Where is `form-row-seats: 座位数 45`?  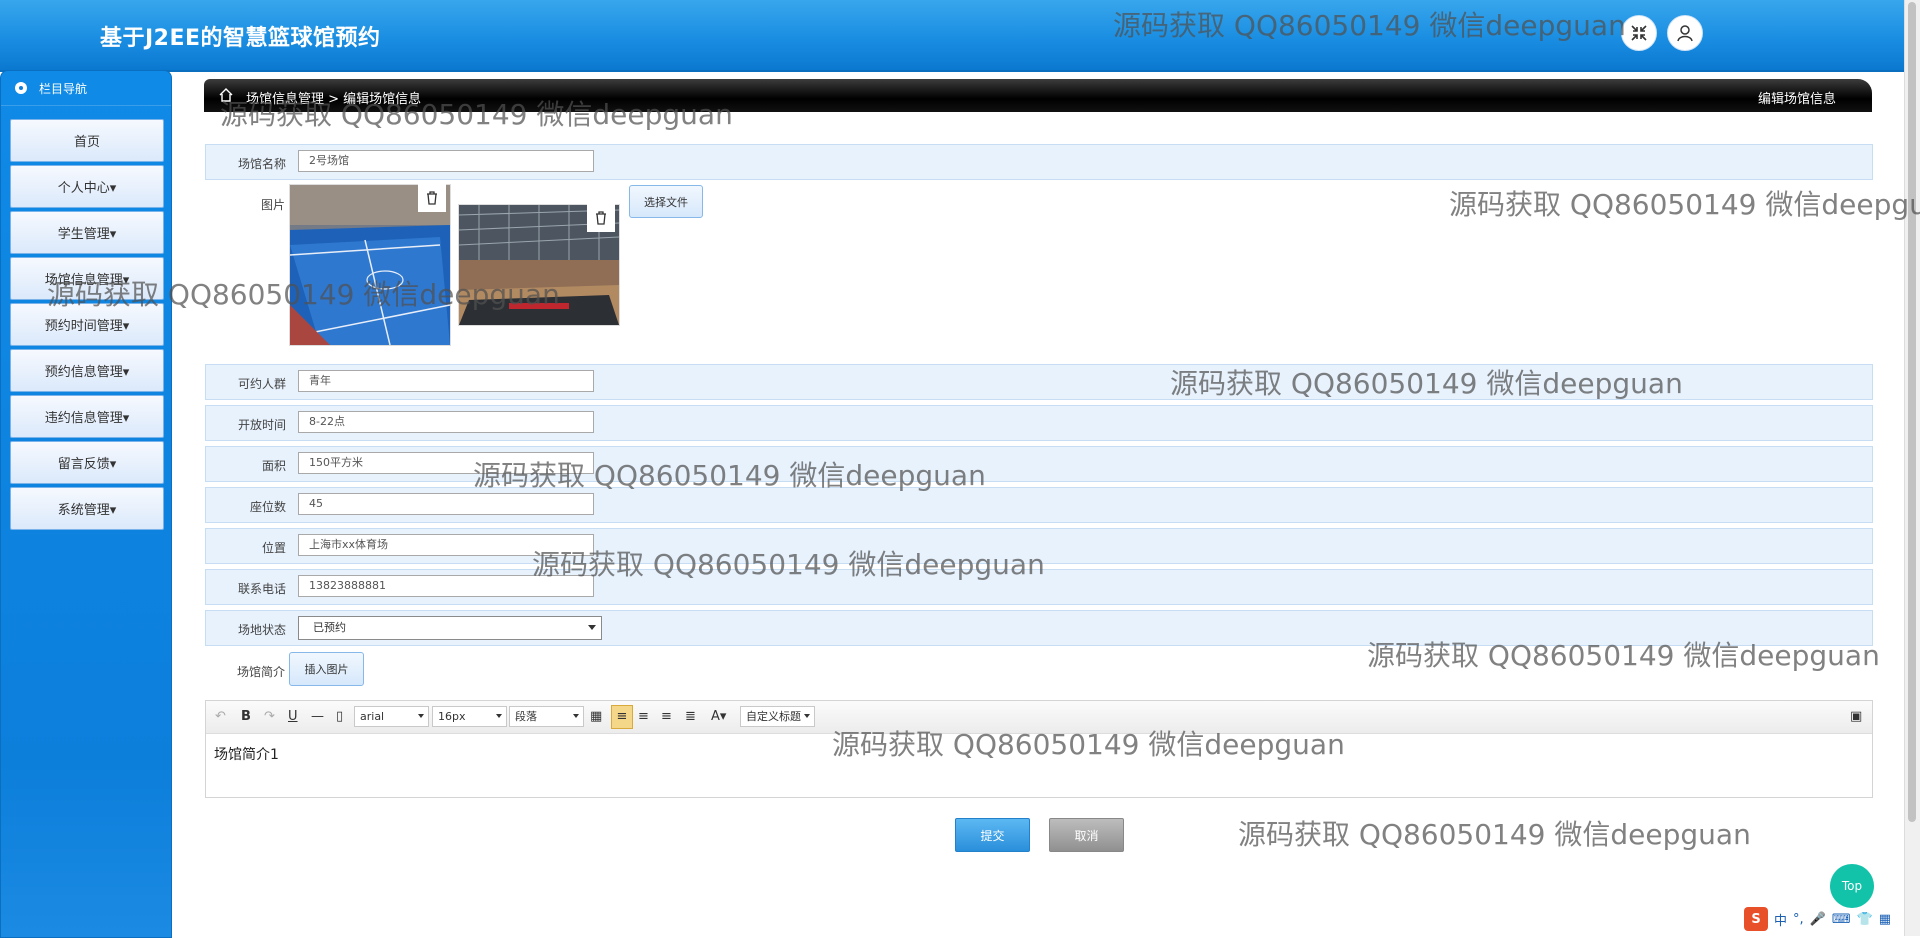 form-row-seats: 座位数 45 is located at coordinates (1039, 505).